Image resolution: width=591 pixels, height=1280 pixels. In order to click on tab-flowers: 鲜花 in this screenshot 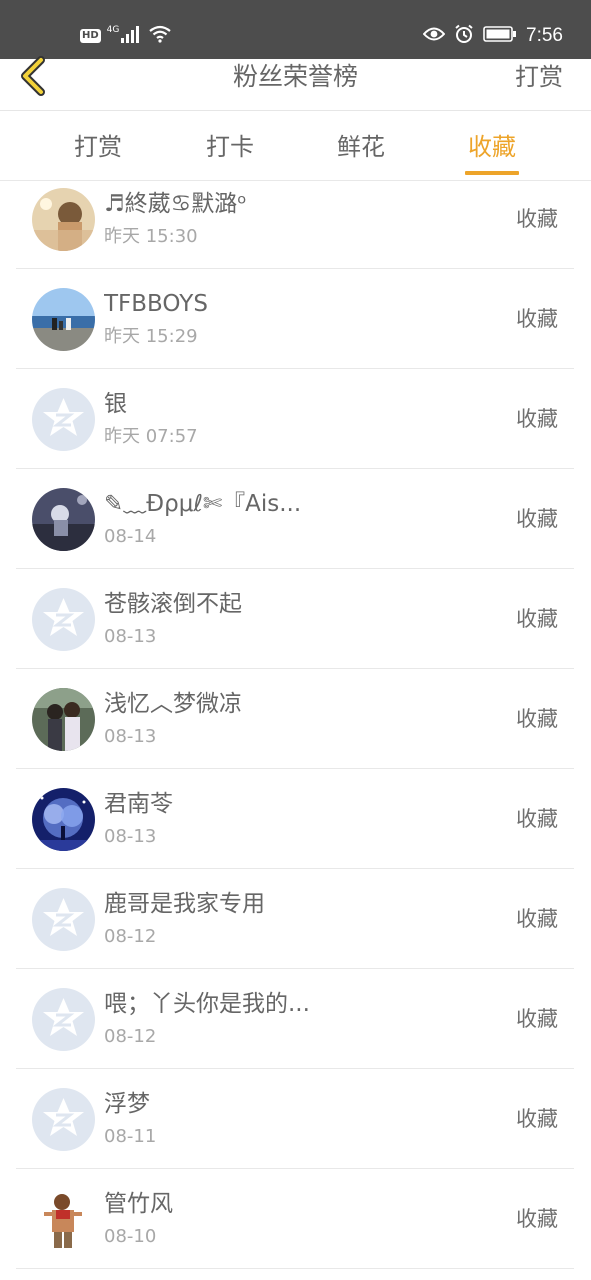, I will do `click(361, 147)`.